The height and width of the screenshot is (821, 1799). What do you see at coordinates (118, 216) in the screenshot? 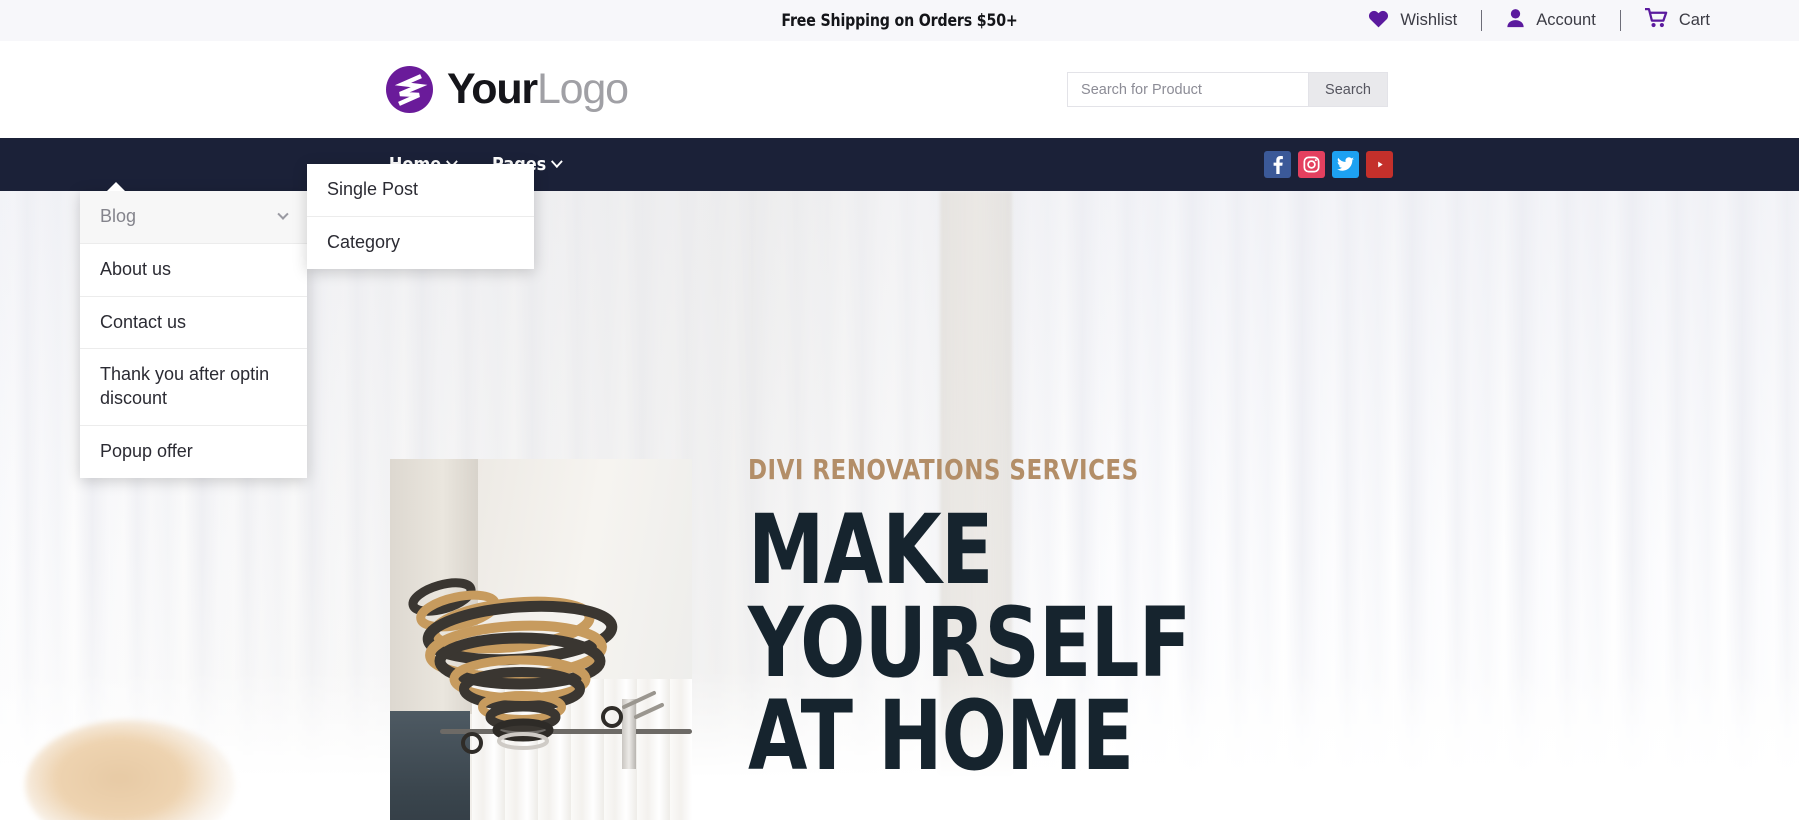
I see `dropdown-item-blog-label: Blog` at bounding box center [118, 216].